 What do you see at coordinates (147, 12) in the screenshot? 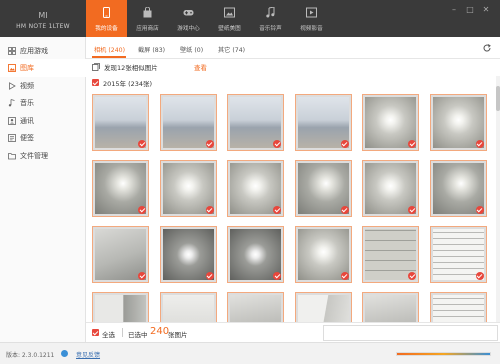
I see `bag-icon` at bounding box center [147, 12].